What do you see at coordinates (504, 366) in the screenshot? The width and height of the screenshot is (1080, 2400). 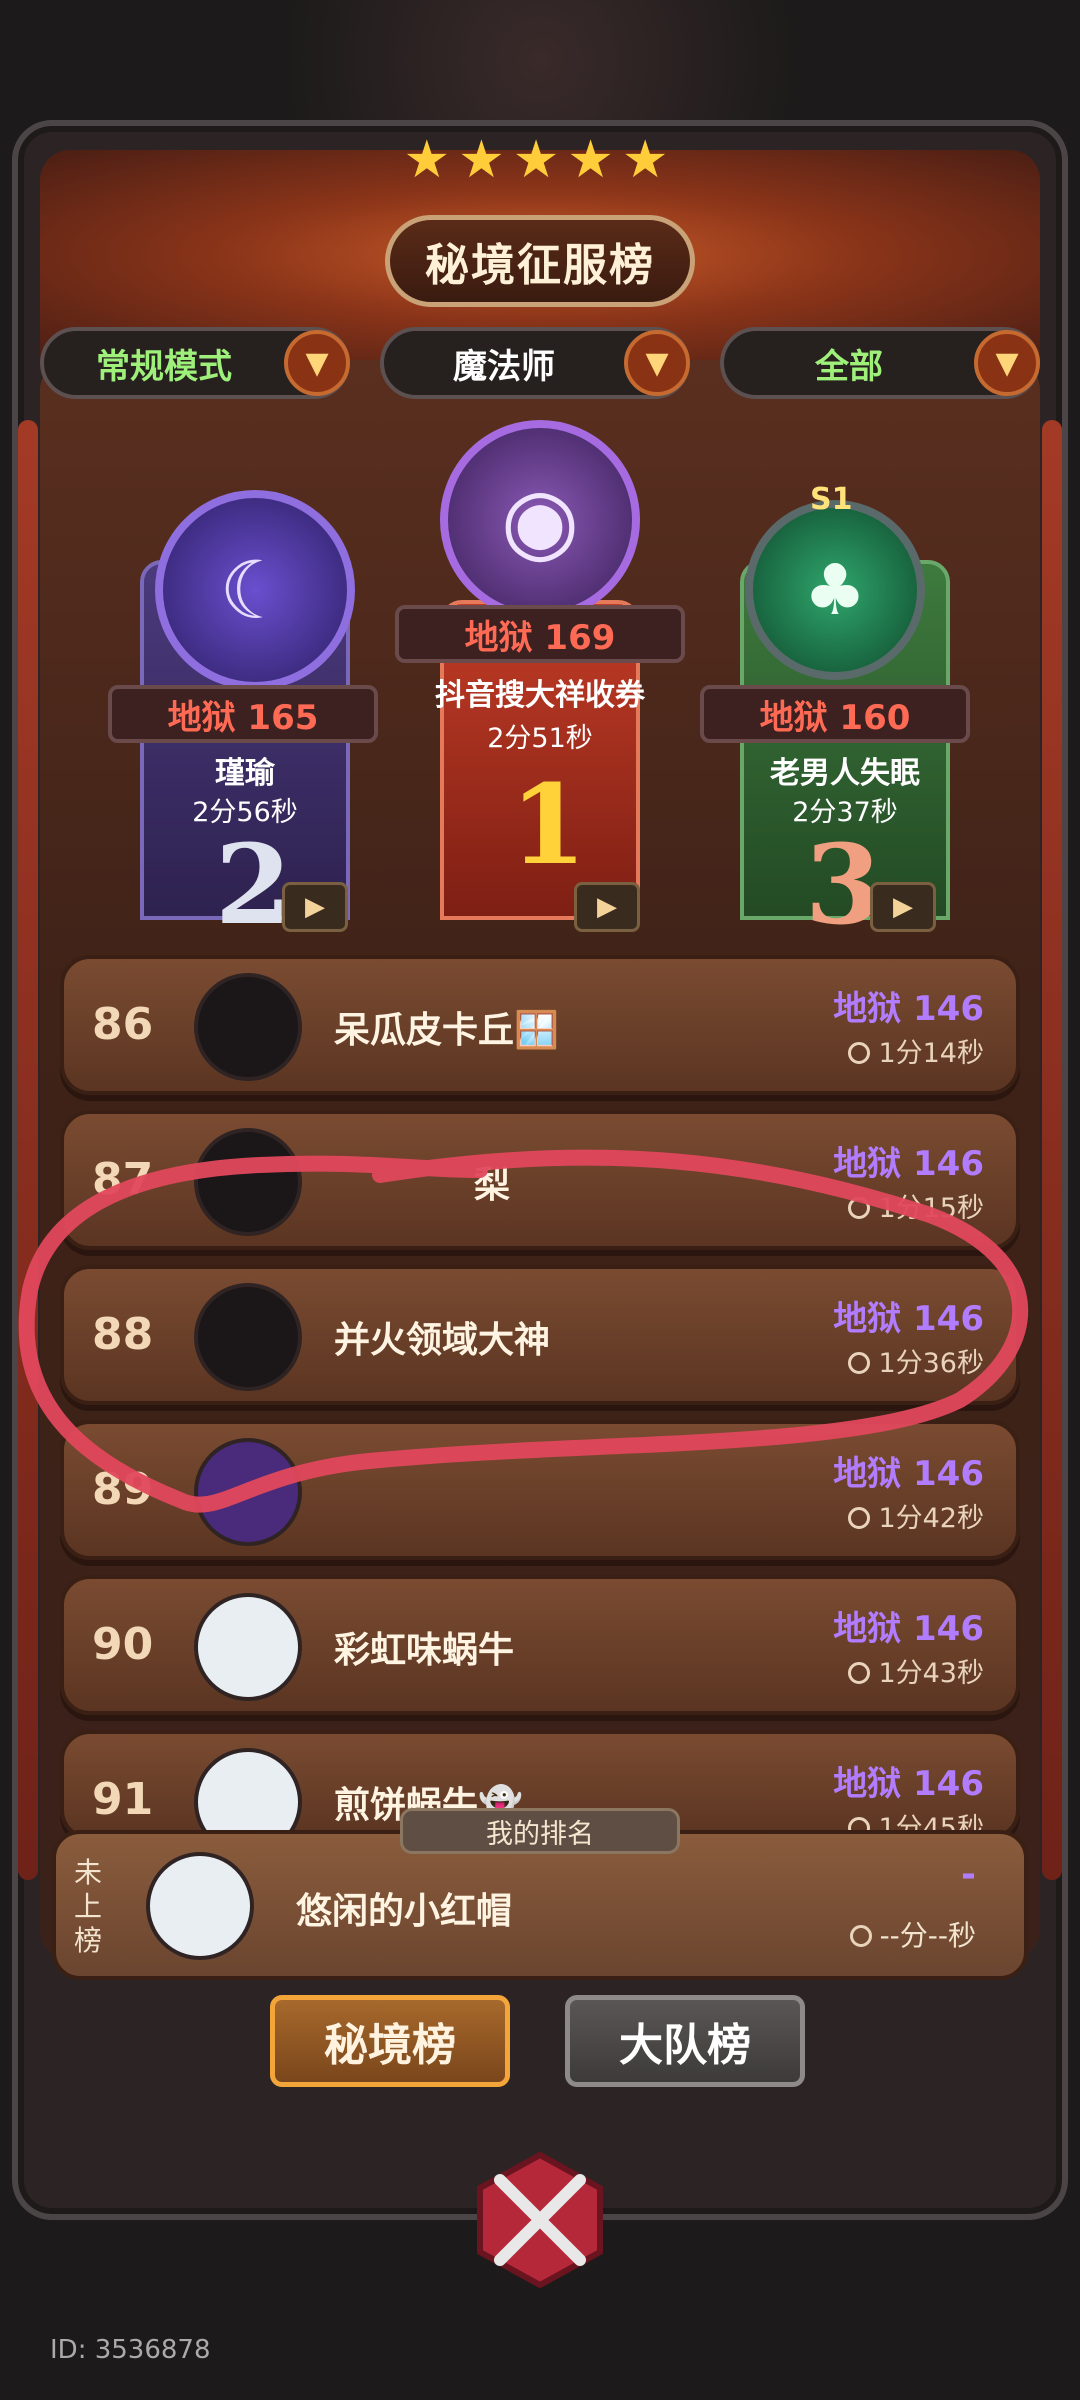 I see `class-filter-label: 魔法师` at bounding box center [504, 366].